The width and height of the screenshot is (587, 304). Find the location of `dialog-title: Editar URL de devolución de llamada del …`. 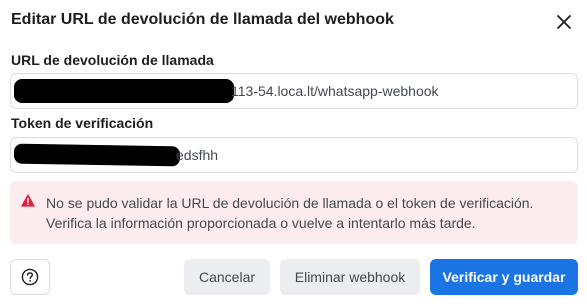

dialog-title: Editar URL de devolución de llamada del … is located at coordinates (202, 19).